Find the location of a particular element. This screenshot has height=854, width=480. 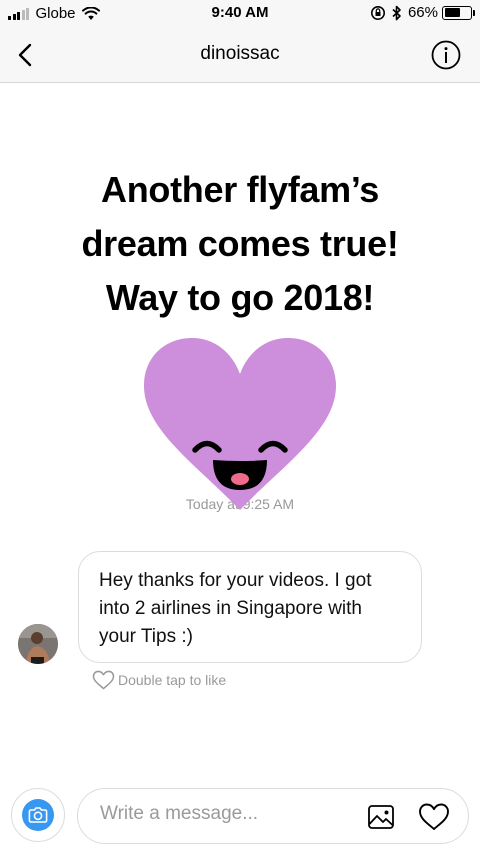

like-hint-label: Double tap to like is located at coordinates (172, 680).